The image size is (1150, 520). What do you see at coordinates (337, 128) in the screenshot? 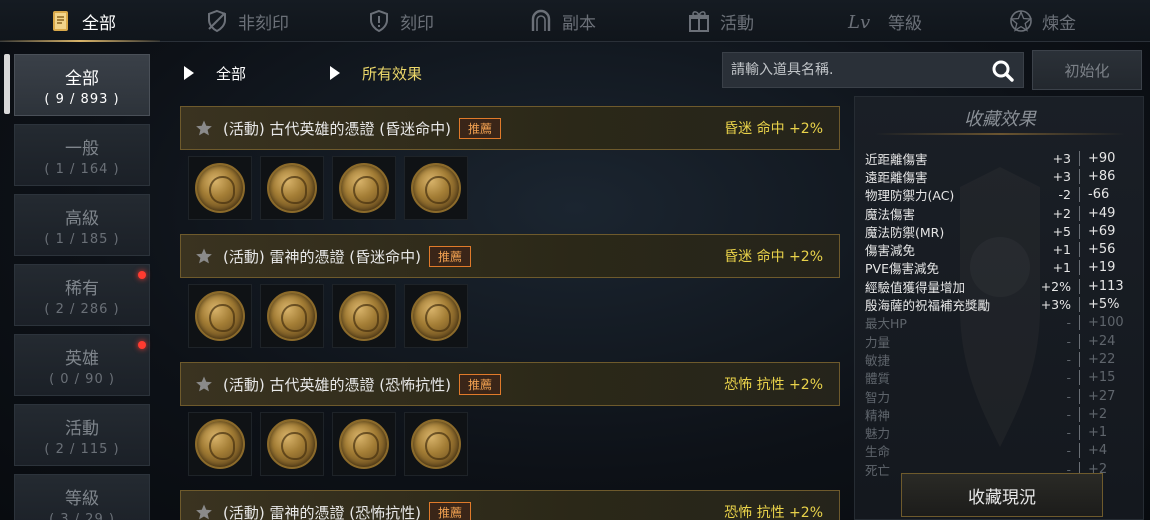
I see `collection-title: (活動) 古代英雄的憑證 (昏迷命中)` at bounding box center [337, 128].